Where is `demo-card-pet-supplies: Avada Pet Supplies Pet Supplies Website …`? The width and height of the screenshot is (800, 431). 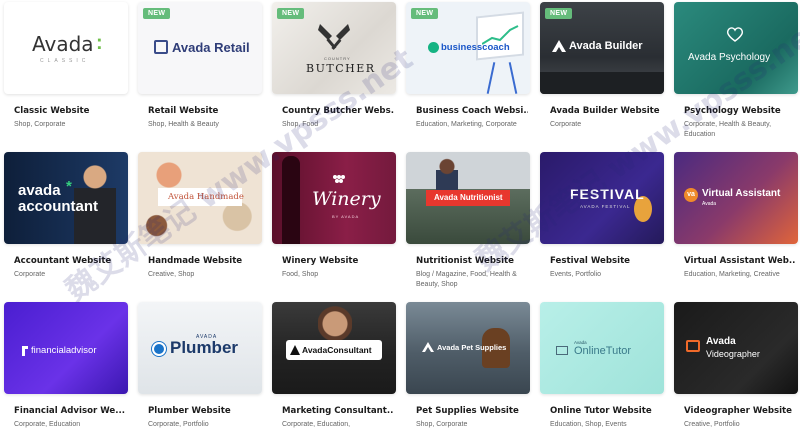
demo-card-pet-supplies: Avada Pet Supplies Pet Supplies Website … is located at coordinates (468, 366).